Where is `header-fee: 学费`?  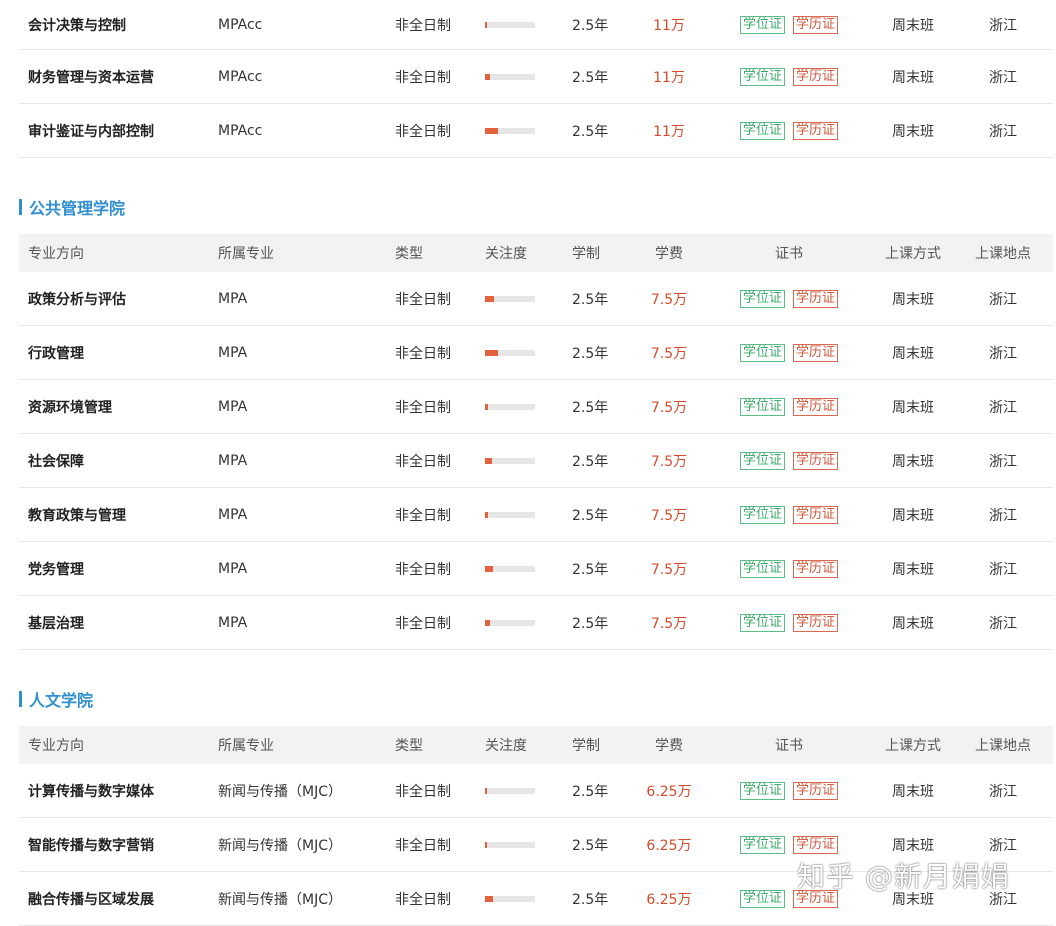
header-fee: 学费 is located at coordinates (669, 746).